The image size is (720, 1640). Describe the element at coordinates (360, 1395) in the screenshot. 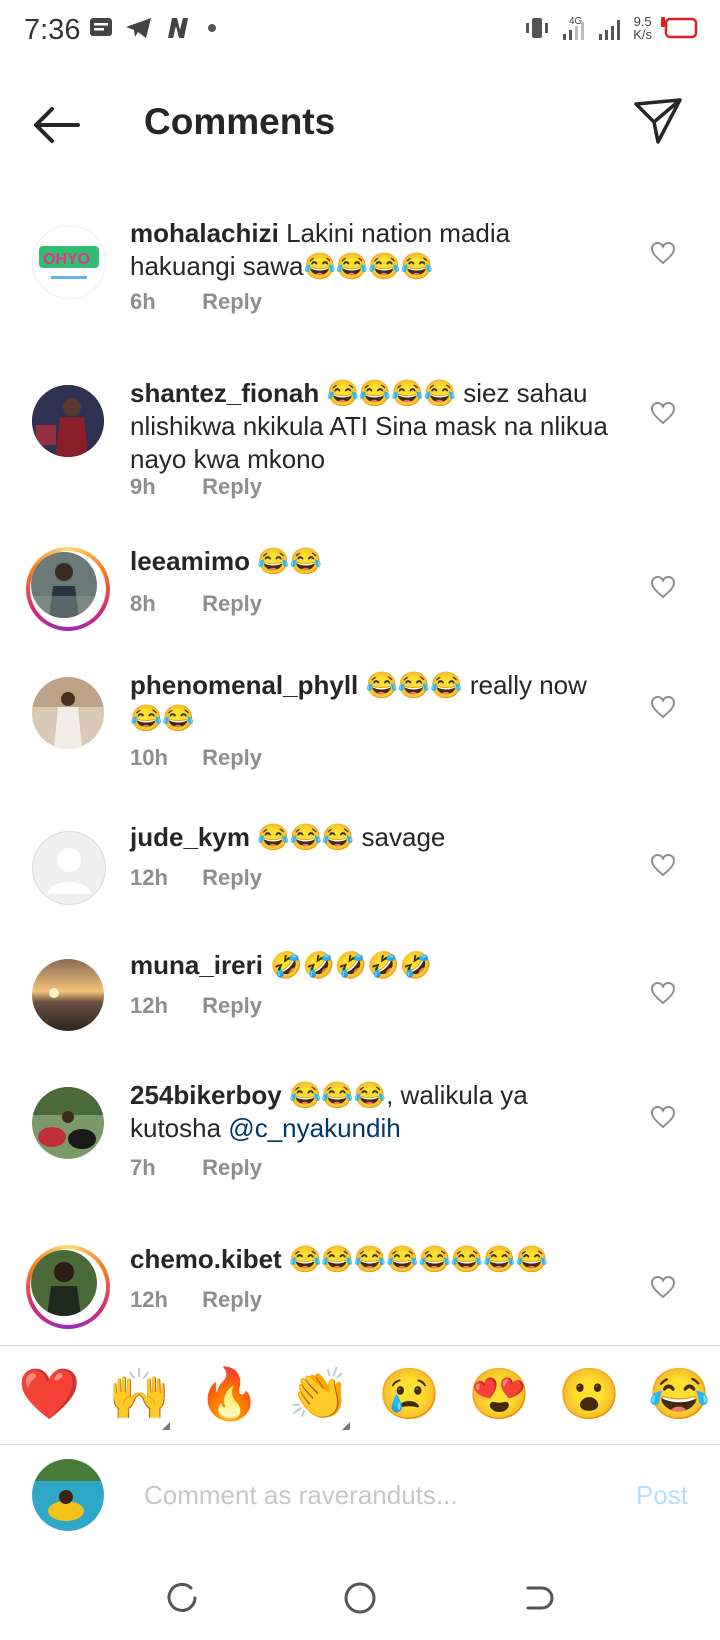

I see `quick-emoji-bar: ❤️ 🙌 🔥 👏 😢 😍 😮 😂` at that location.